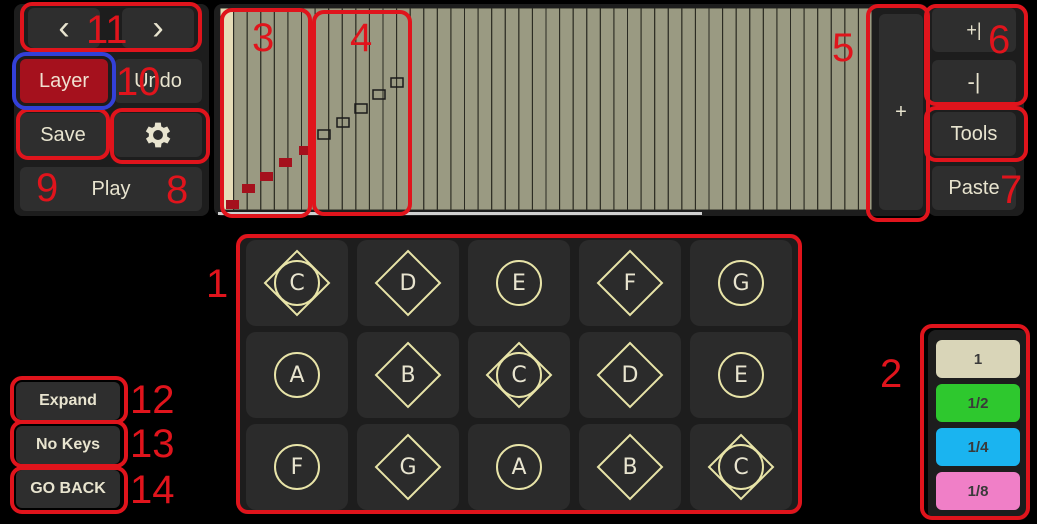  Describe the element at coordinates (138, 82) in the screenshot. I see `annotation-10: 10` at that location.